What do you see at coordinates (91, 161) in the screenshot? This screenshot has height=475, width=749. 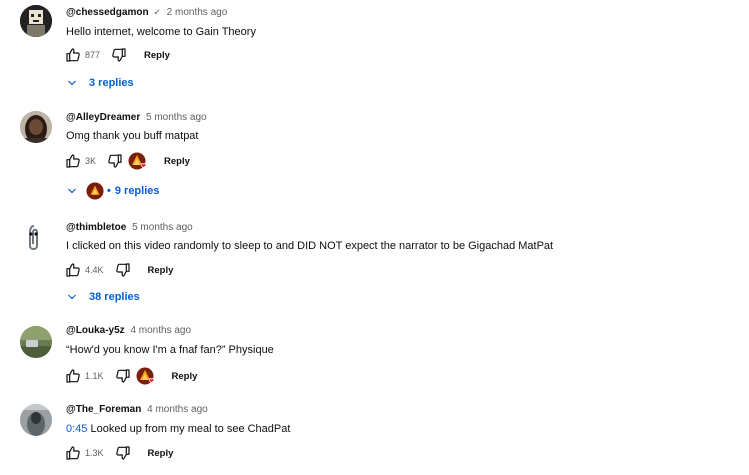 I see `like-count: 3K` at bounding box center [91, 161].